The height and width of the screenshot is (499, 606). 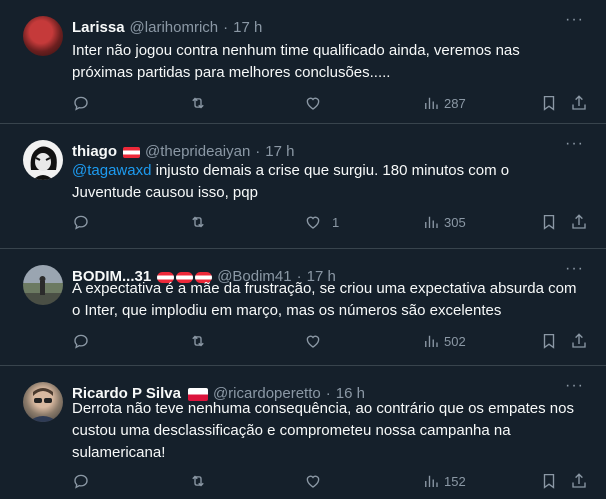 I want to click on tweet-actions: 152, so click(x=330, y=481).